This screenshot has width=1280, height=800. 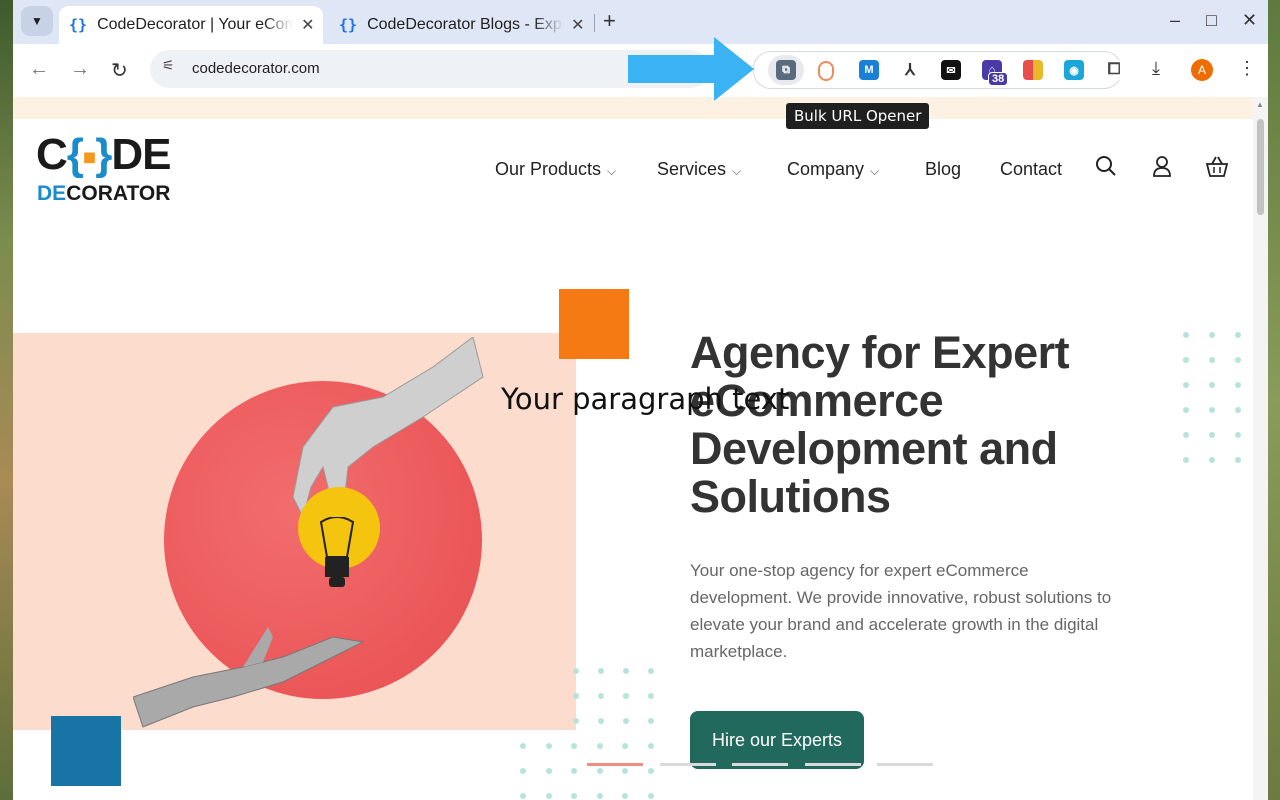 What do you see at coordinates (998, 79) in the screenshot?
I see `extension-badge: 38` at bounding box center [998, 79].